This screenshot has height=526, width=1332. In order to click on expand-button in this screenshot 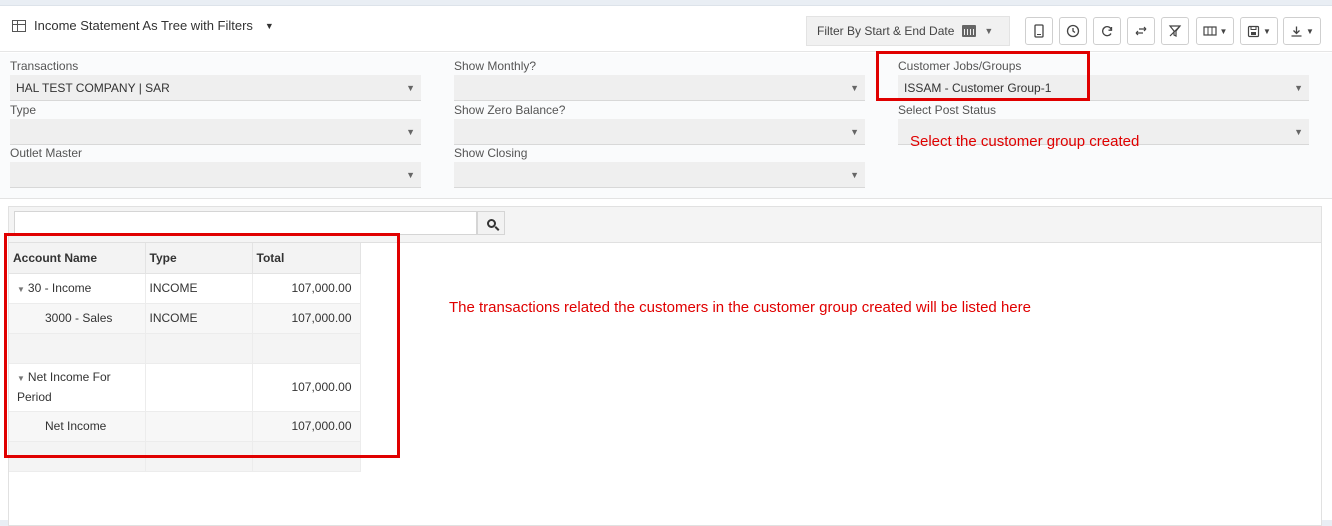, I will do `click(1141, 31)`.